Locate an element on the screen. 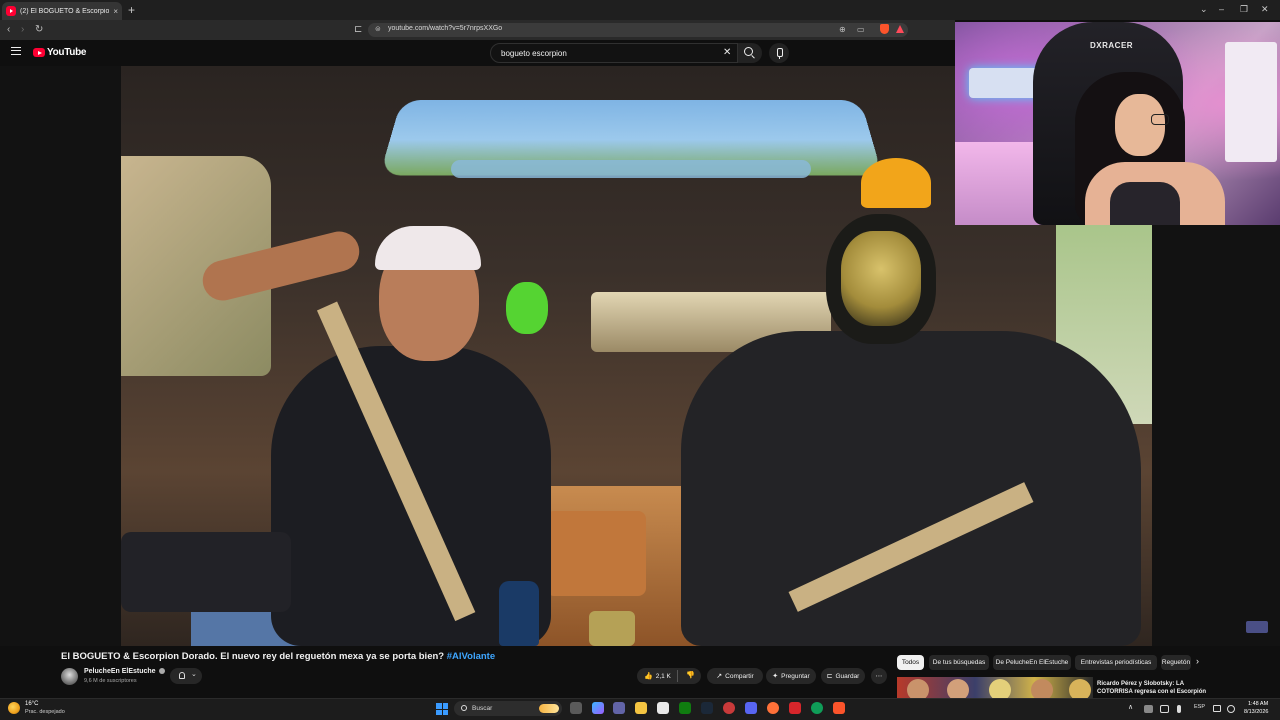  youtube-logo-text: YouTube is located at coordinates (67, 52).